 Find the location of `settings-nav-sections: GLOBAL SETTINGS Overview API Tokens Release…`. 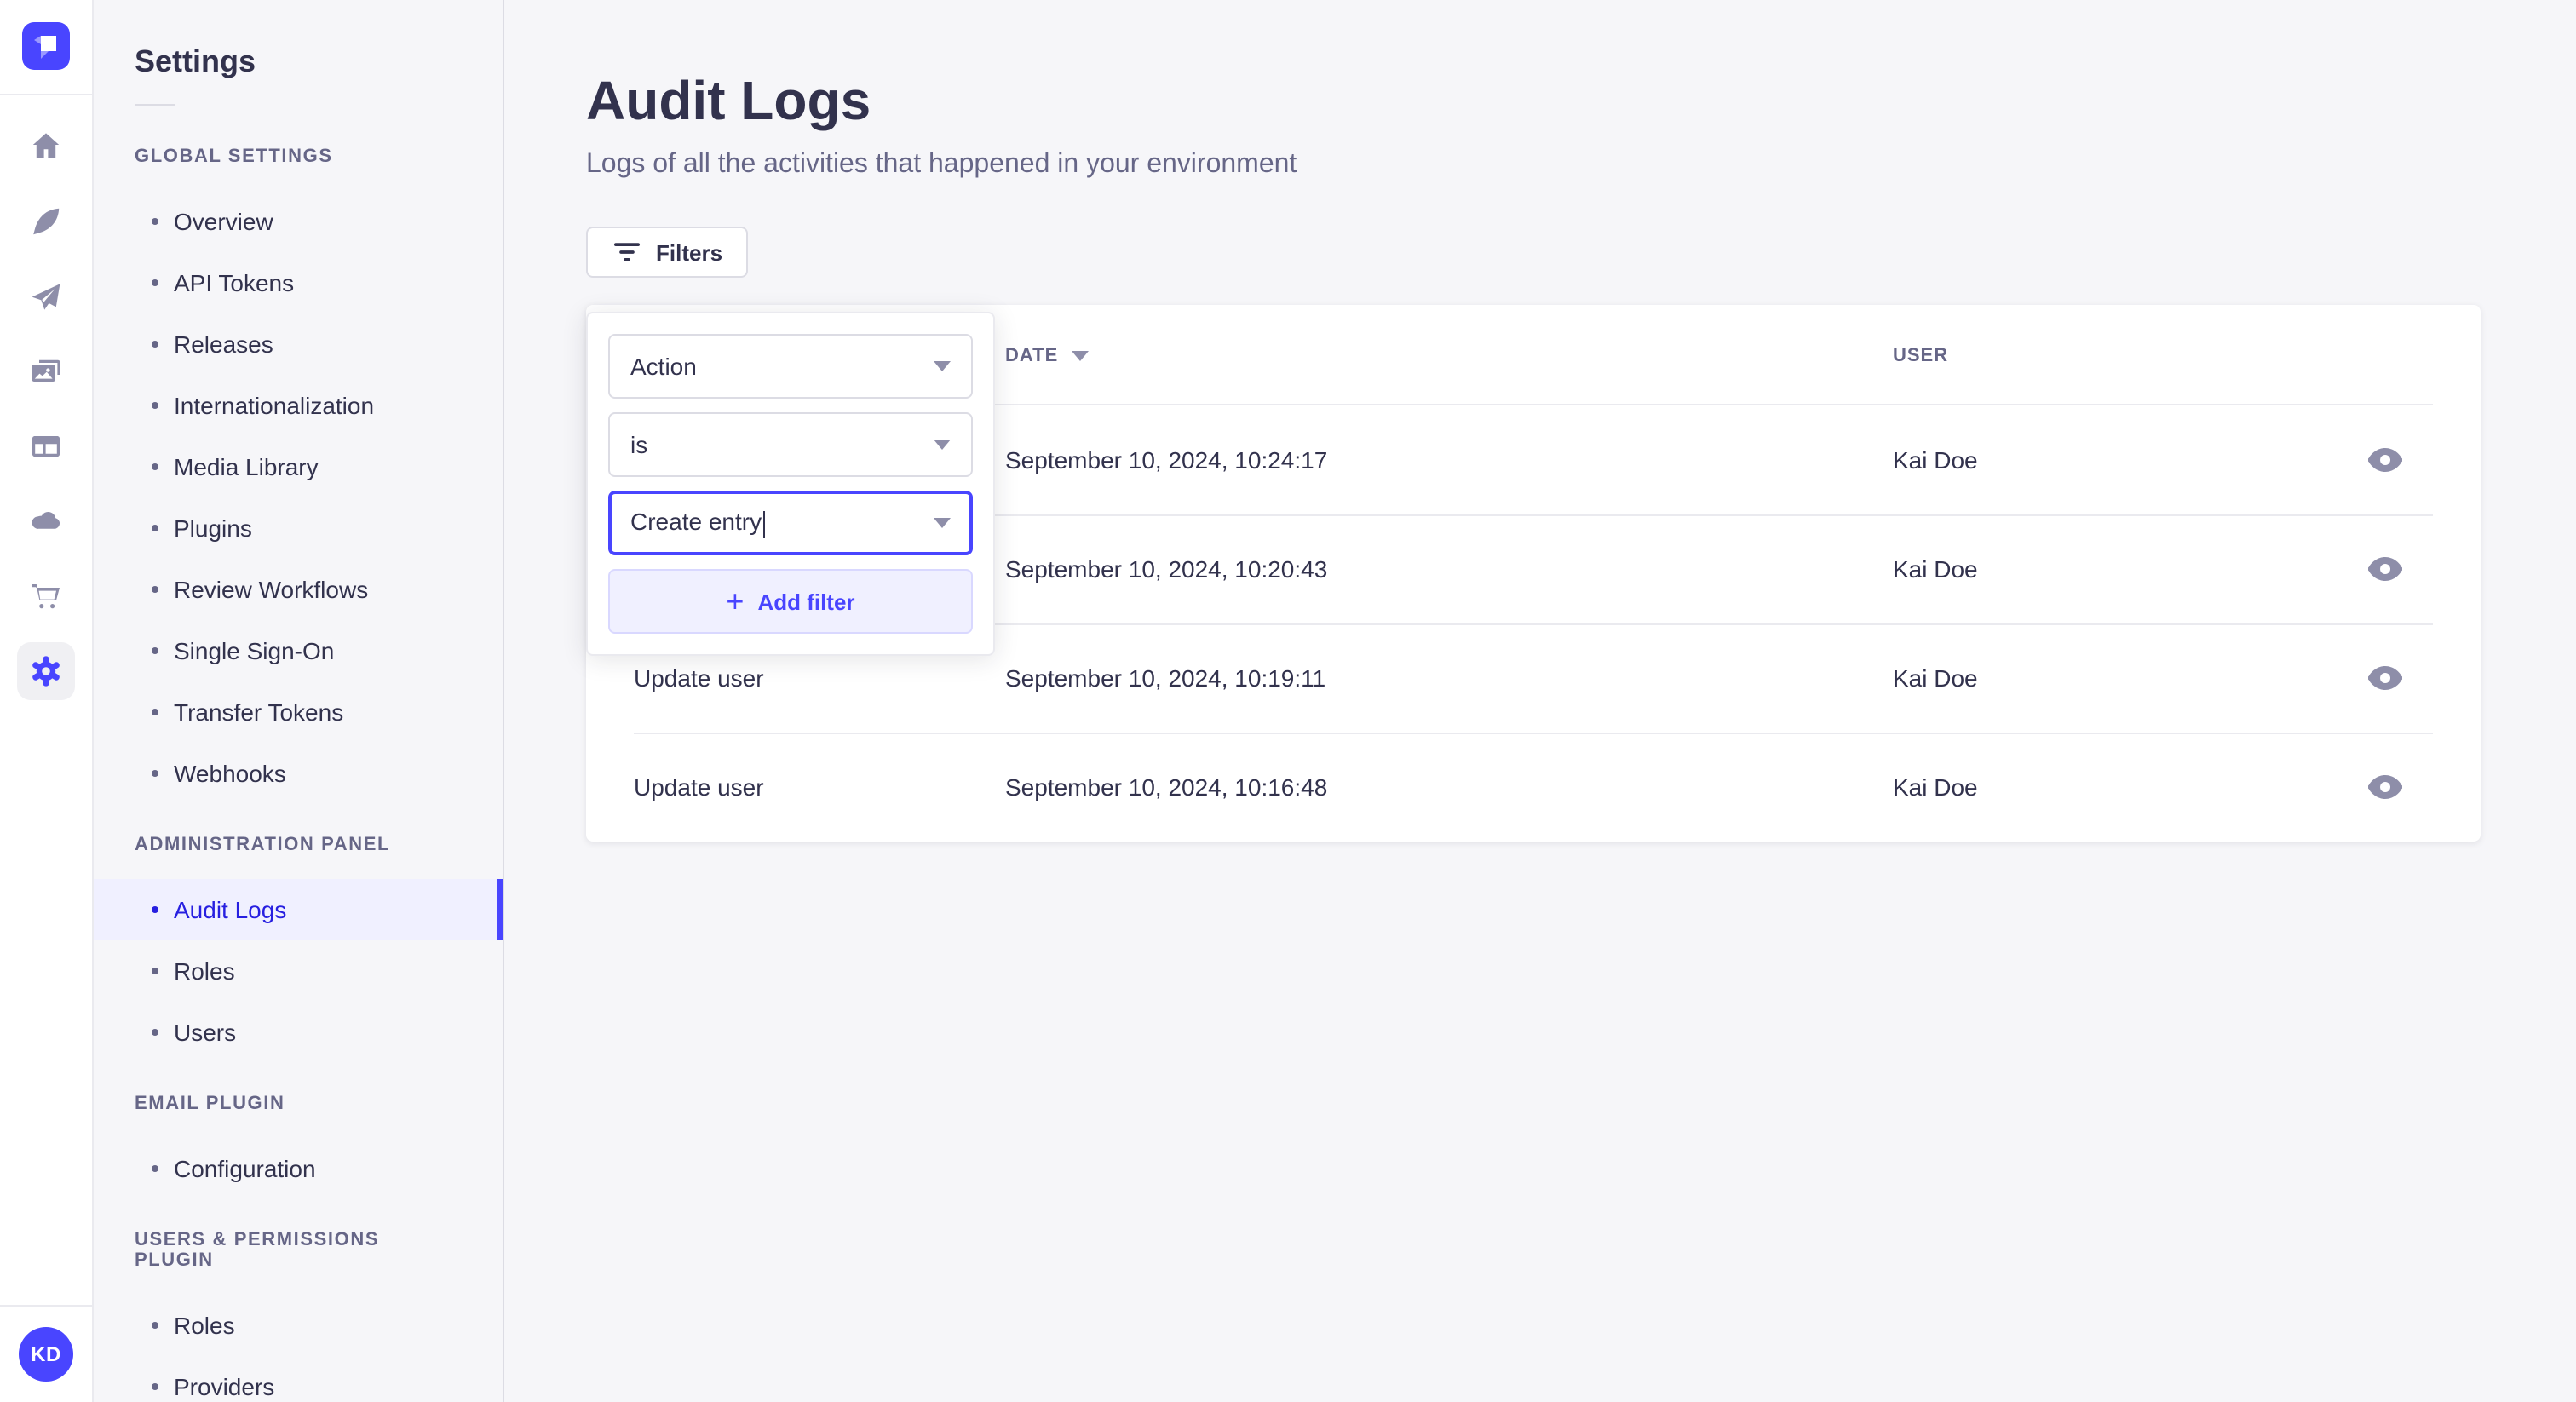

settings-nav-sections: GLOBAL SETTINGS Overview API Tokens Release… is located at coordinates (298, 774).